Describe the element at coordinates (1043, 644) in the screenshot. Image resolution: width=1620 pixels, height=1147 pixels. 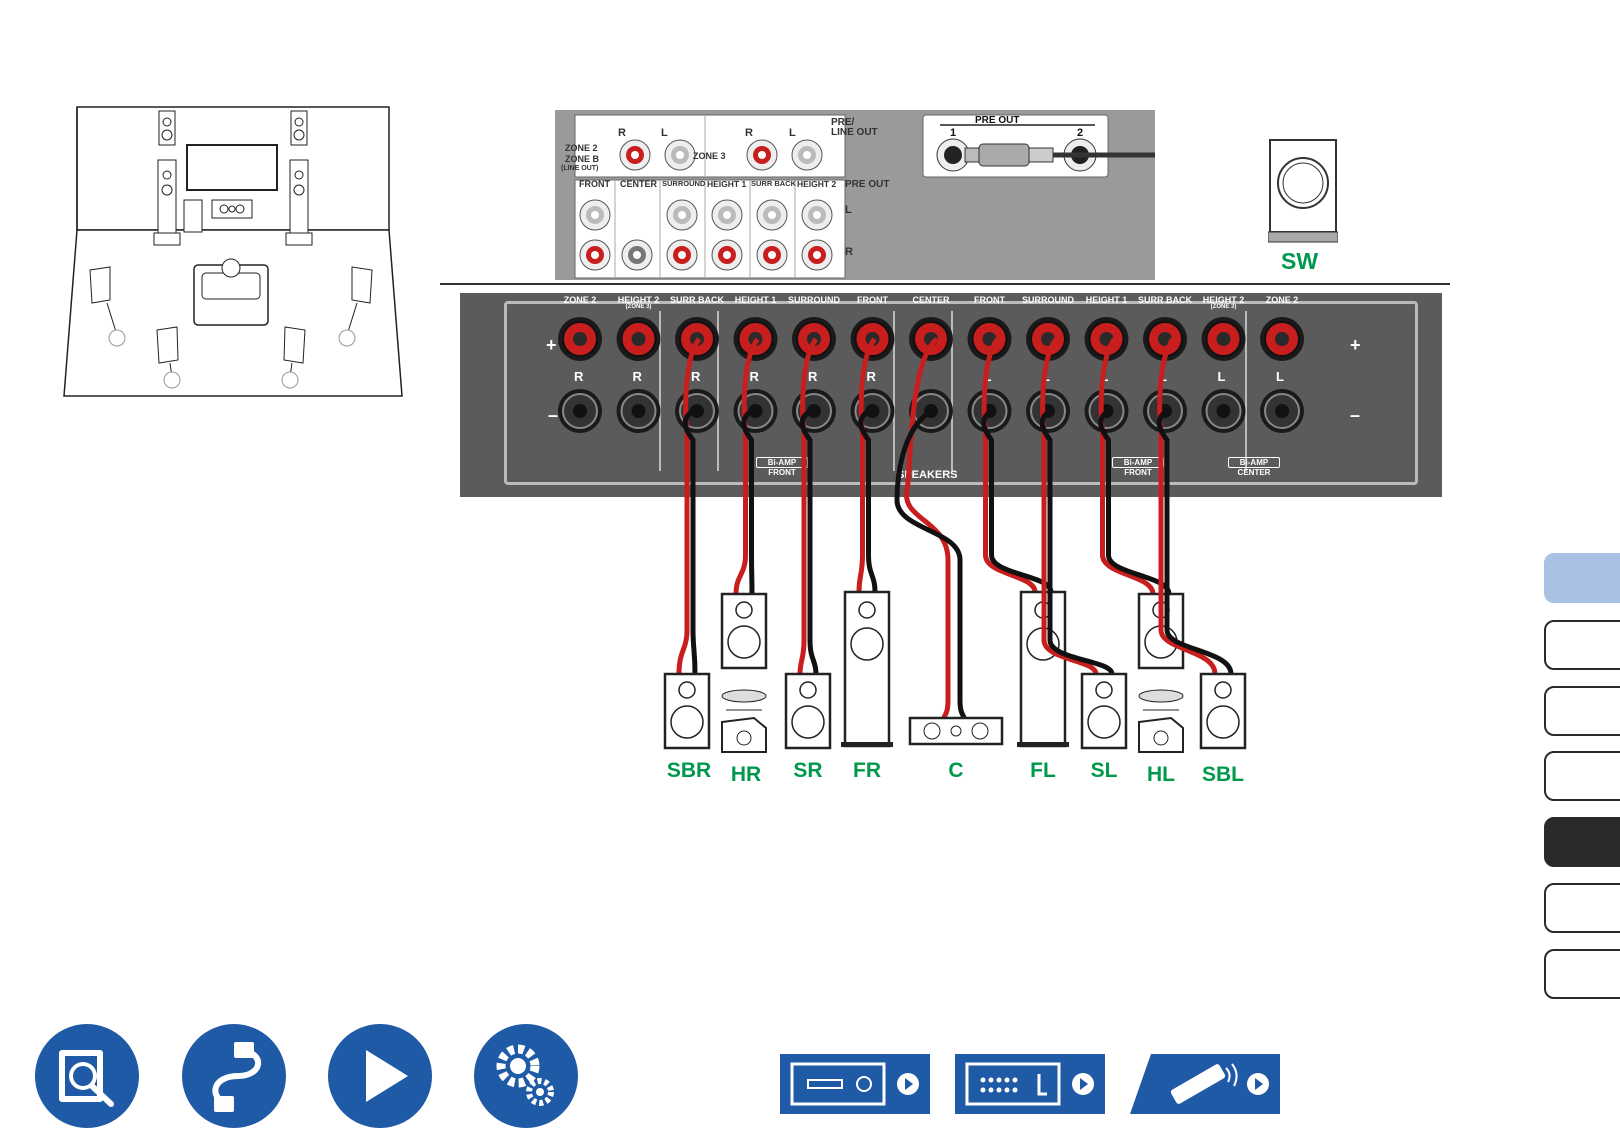
I see `speaker-fl-woofer` at that location.